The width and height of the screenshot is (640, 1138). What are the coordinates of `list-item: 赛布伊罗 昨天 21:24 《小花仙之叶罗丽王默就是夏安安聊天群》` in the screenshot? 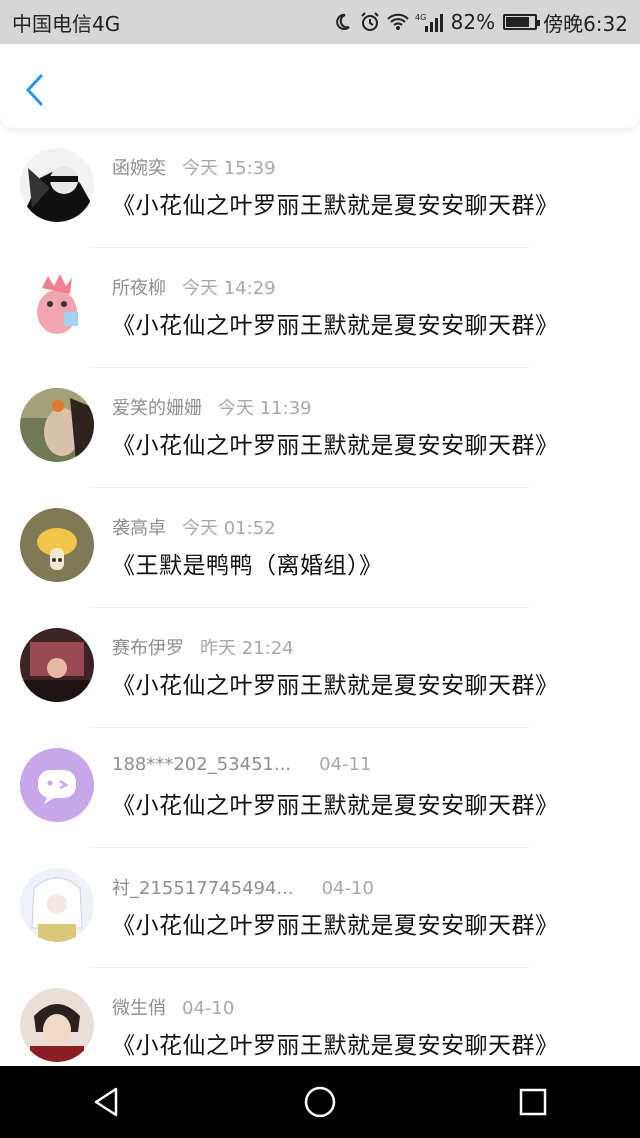 It's located at (320, 668).